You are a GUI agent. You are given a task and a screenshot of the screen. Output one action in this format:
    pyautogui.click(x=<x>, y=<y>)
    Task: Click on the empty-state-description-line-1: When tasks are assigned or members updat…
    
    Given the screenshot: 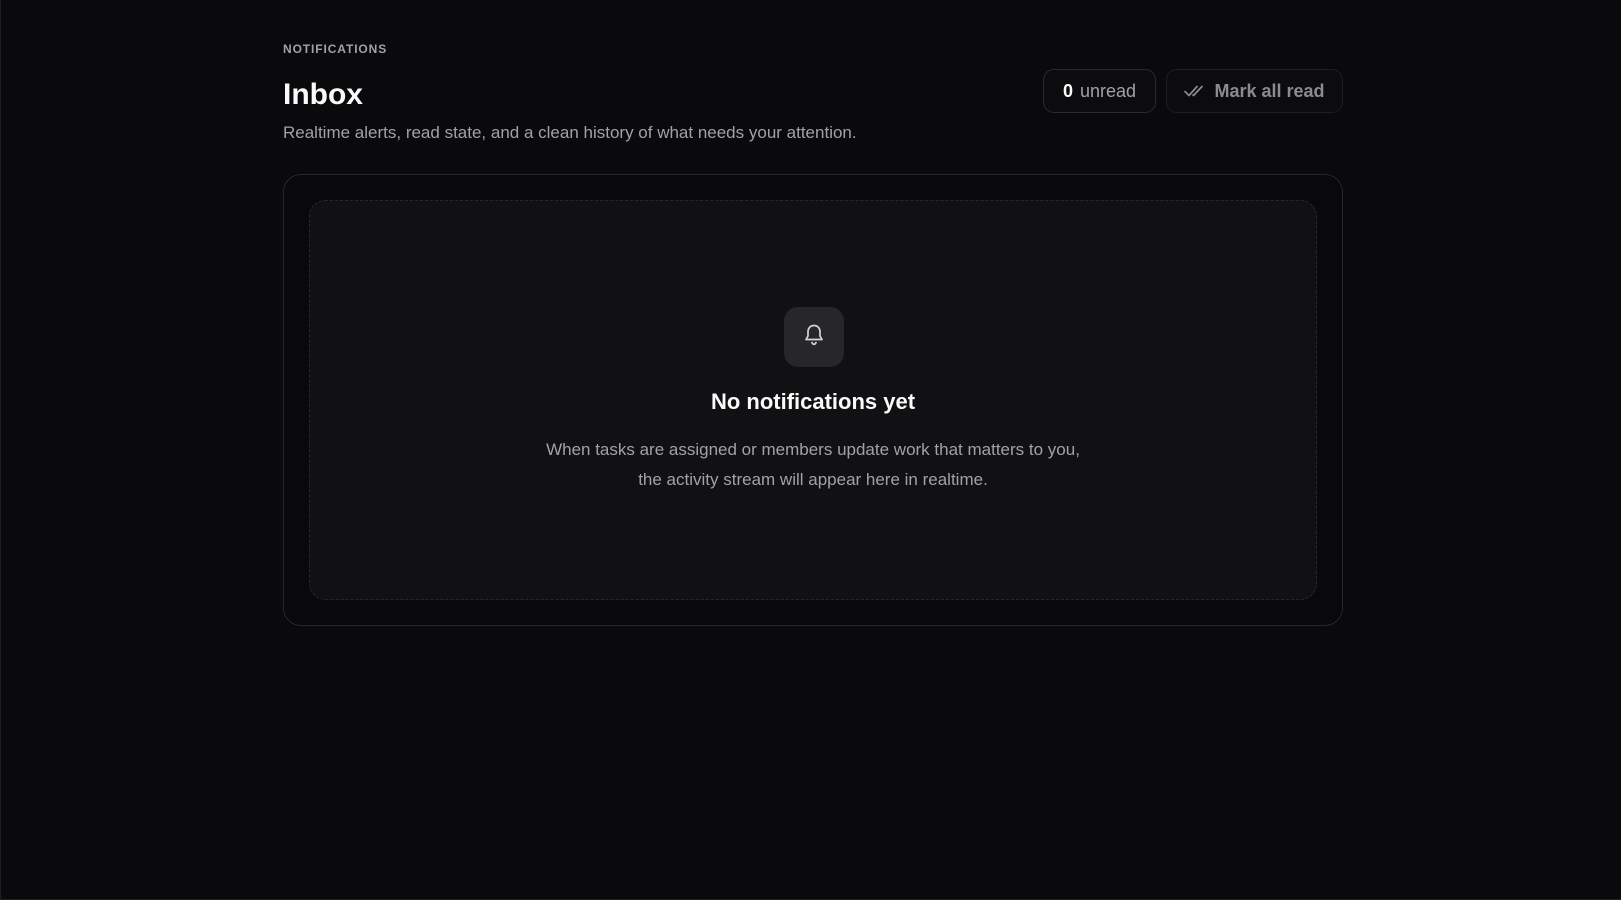 What is the action you would take?
    pyautogui.click(x=813, y=449)
    